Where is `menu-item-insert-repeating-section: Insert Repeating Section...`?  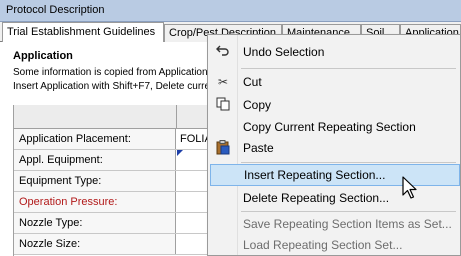 menu-item-insert-repeating-section: Insert Repeating Section... is located at coordinates (335, 175).